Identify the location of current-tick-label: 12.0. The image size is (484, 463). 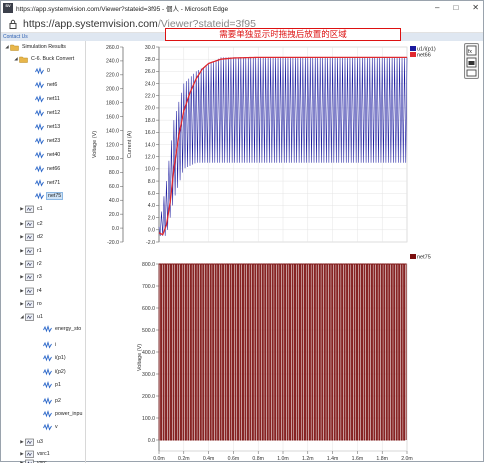
(150, 157).